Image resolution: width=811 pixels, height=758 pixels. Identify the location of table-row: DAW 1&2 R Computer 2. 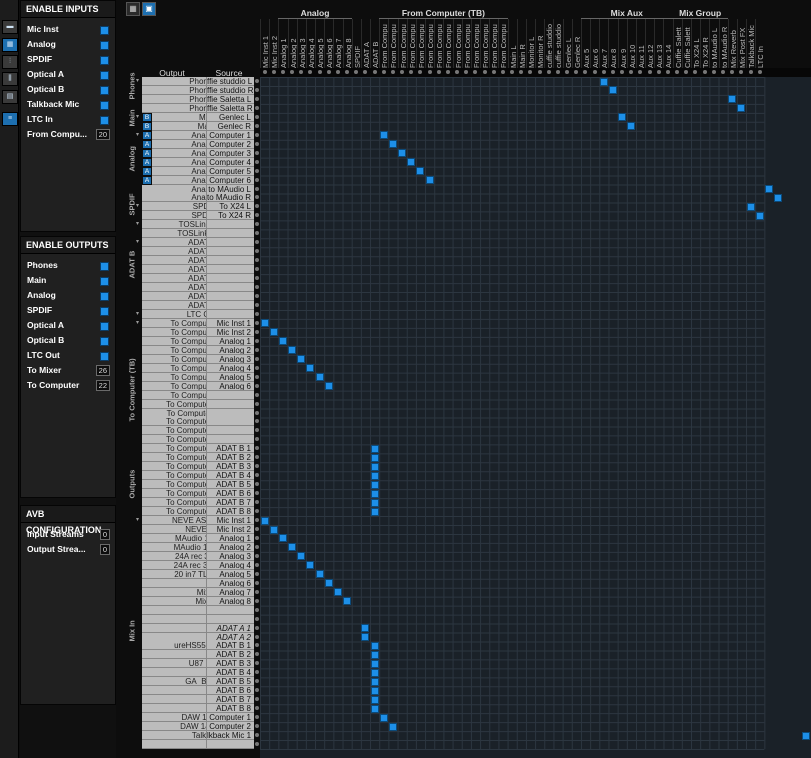
(197, 727).